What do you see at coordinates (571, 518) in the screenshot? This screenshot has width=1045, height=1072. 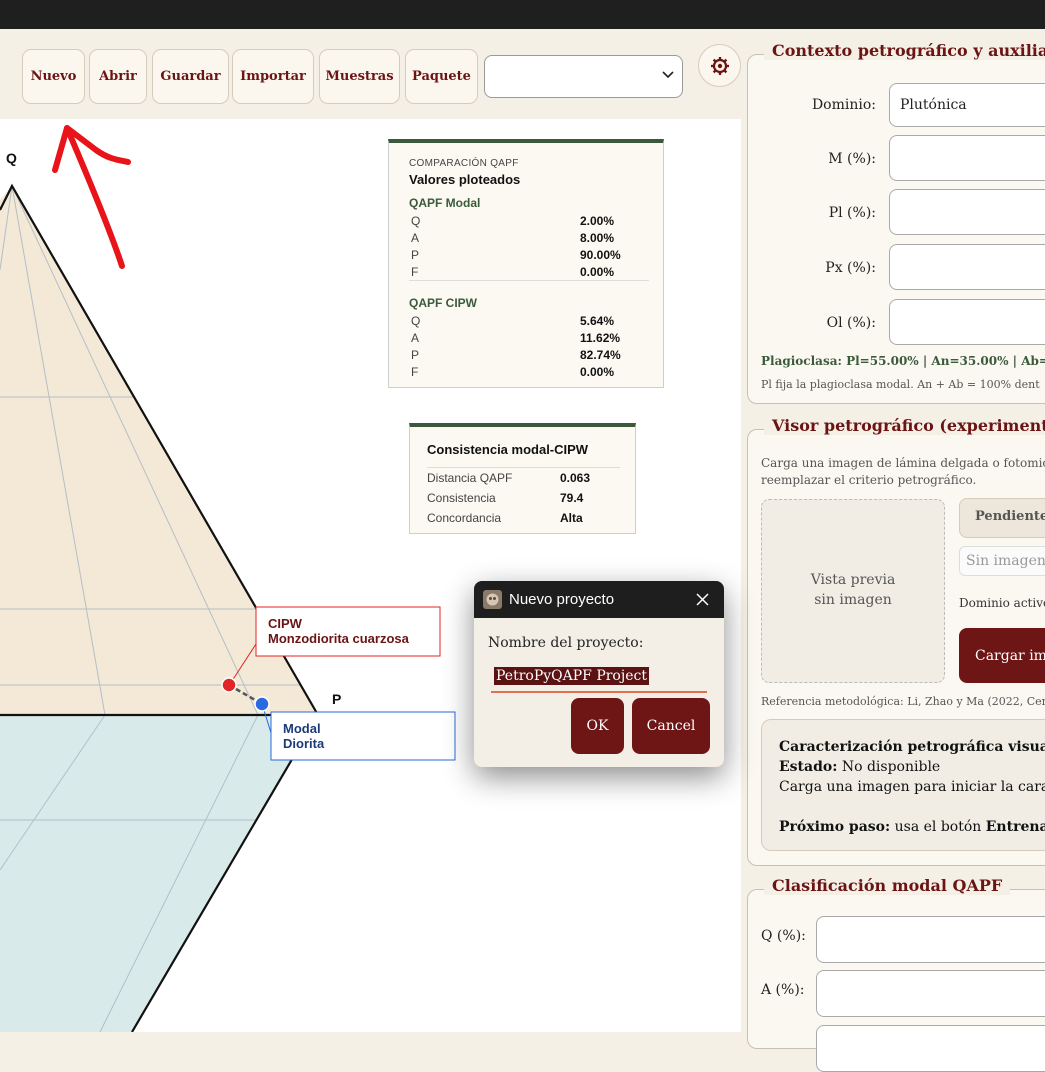 I see `consistency-row-value: Alta` at bounding box center [571, 518].